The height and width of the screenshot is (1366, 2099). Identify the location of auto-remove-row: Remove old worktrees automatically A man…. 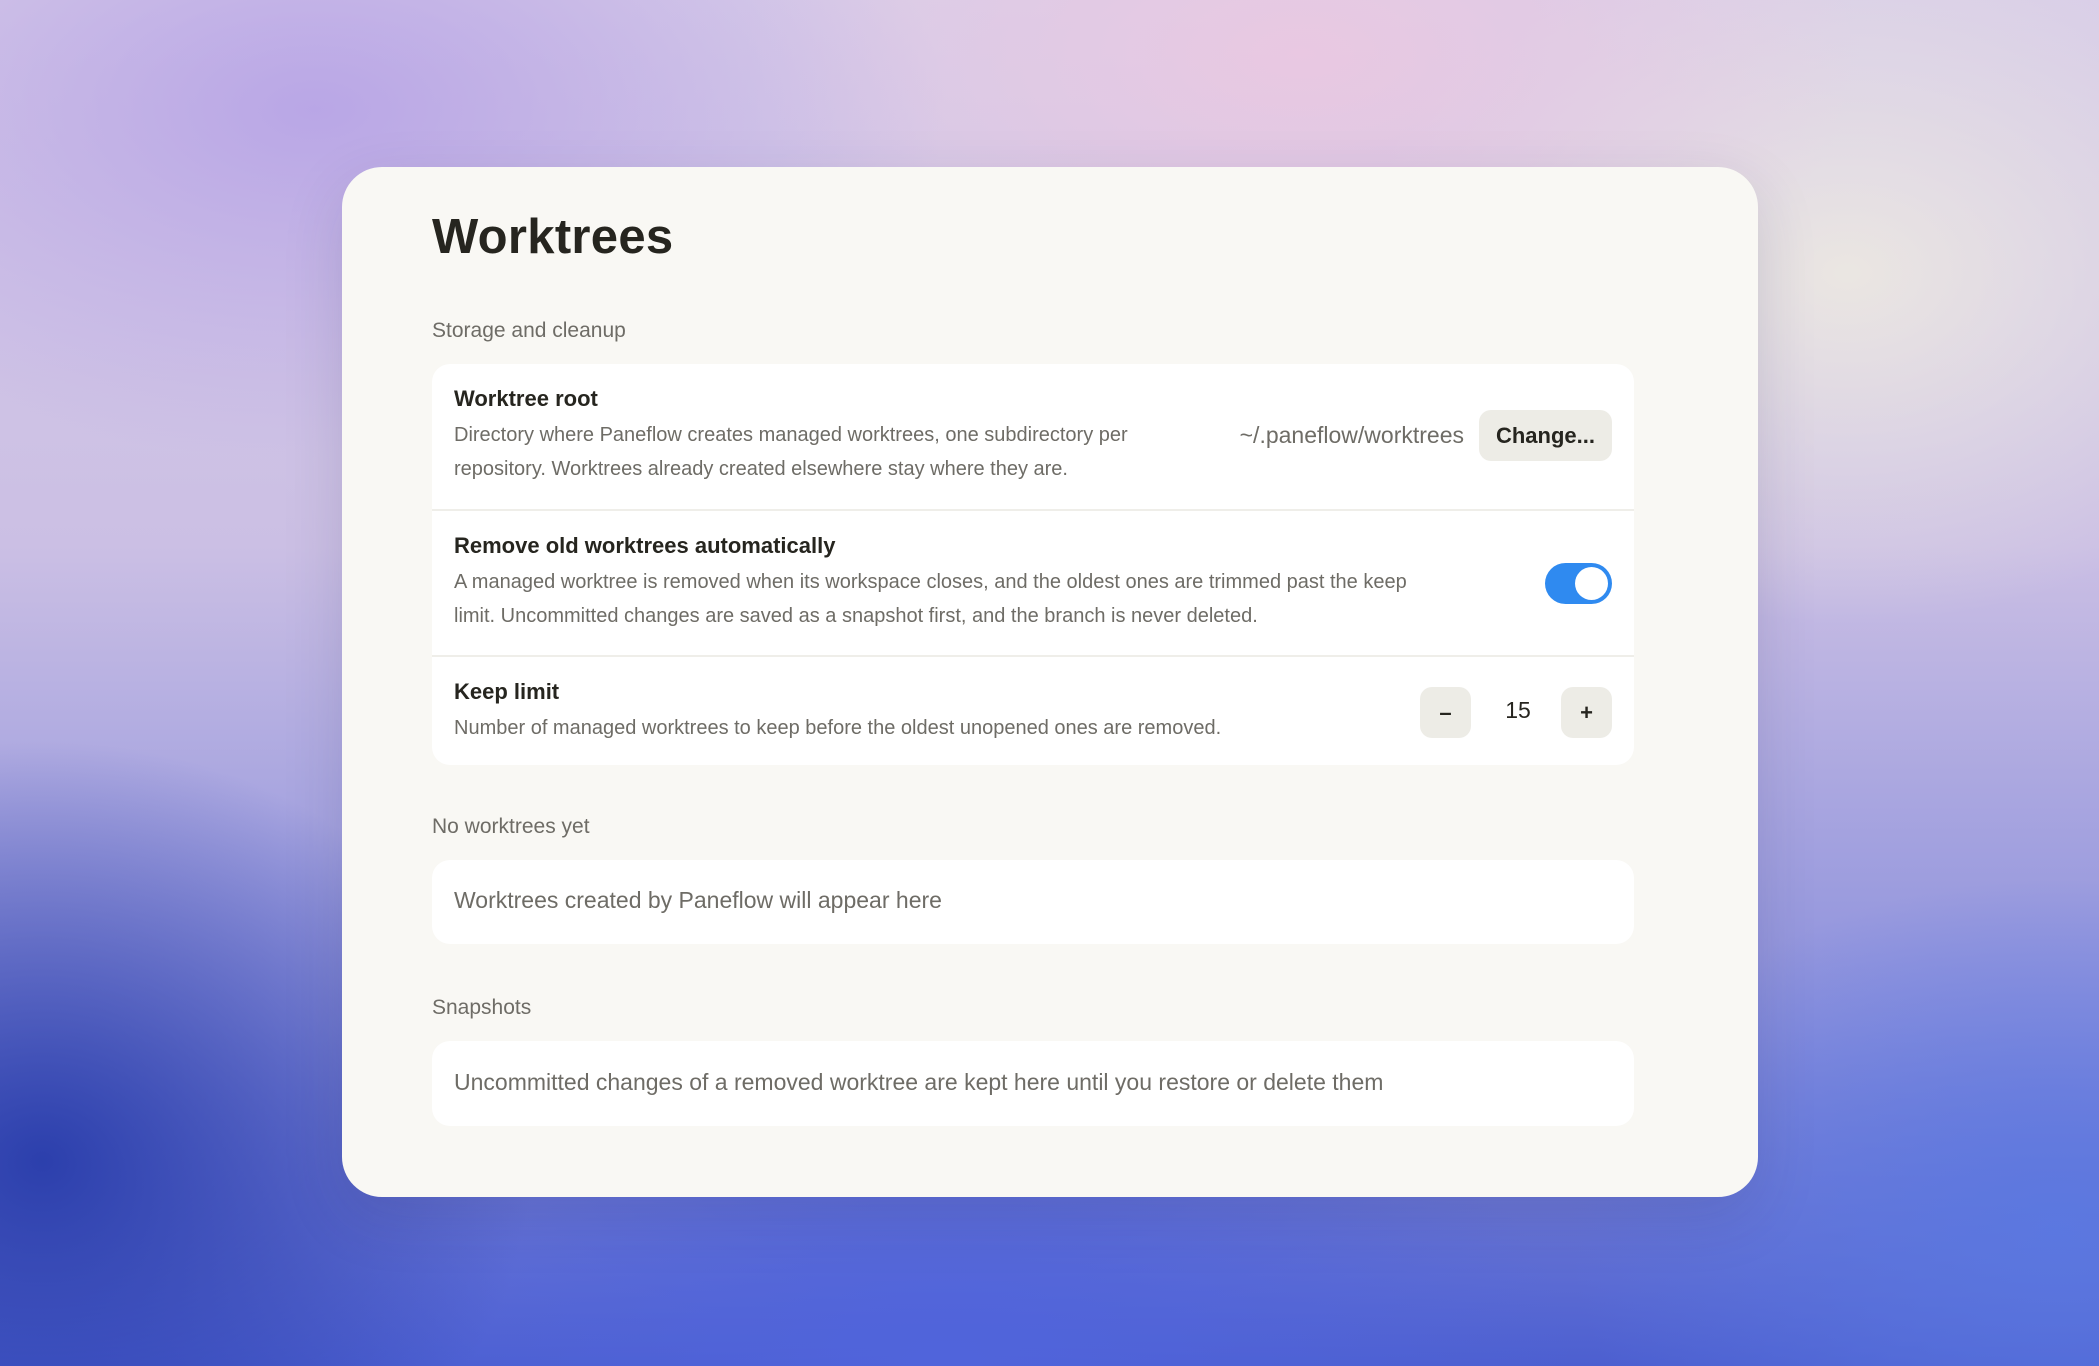
(1033, 584).